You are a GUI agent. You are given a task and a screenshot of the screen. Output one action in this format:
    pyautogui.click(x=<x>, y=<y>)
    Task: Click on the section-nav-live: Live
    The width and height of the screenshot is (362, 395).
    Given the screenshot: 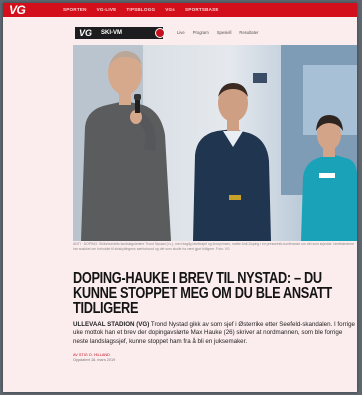 What is the action you would take?
    pyautogui.click(x=181, y=33)
    